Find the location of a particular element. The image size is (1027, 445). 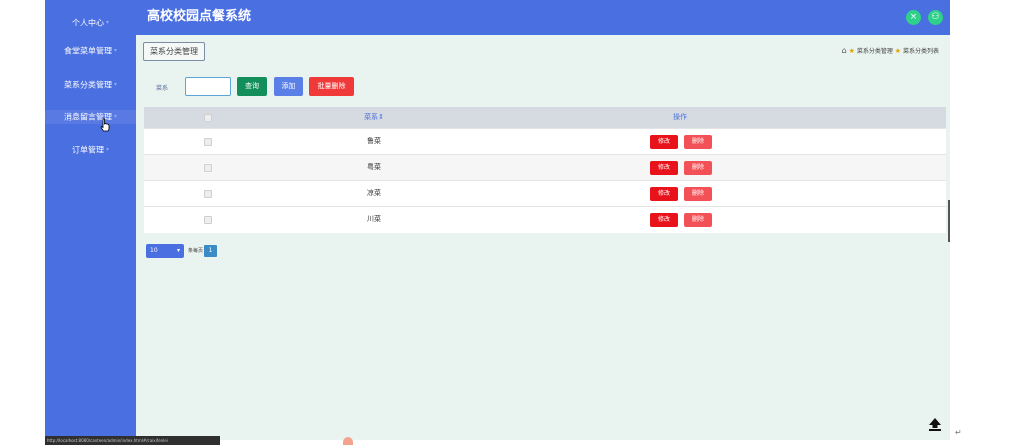

sidebar-item-label: 菜系分类管理 is located at coordinates (87, 85).